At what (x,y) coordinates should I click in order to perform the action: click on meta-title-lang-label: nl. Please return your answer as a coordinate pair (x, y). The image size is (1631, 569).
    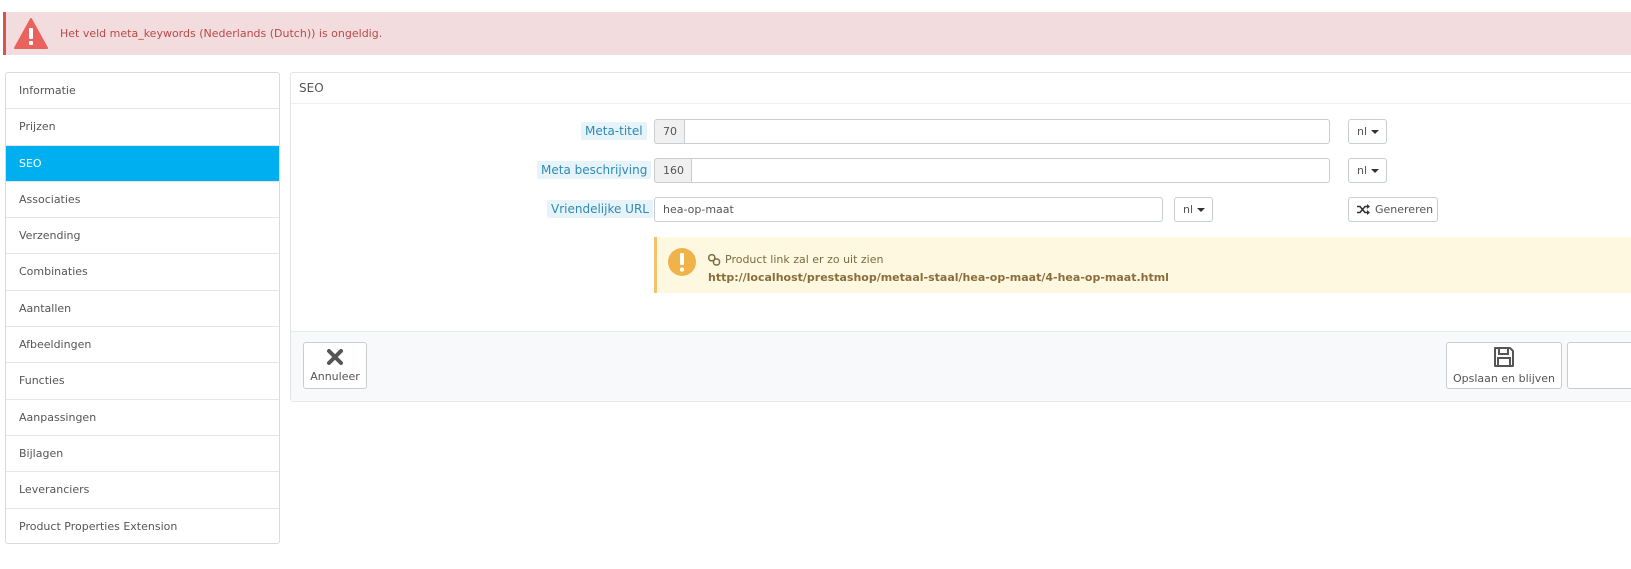
    Looking at the image, I should click on (1362, 131).